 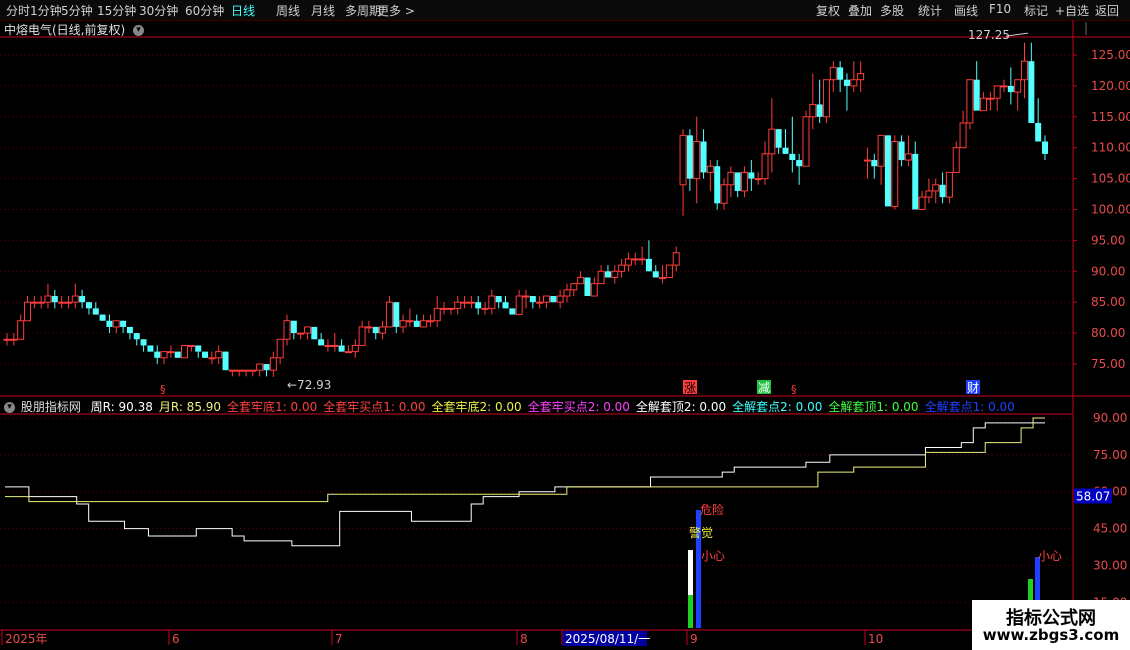 I want to click on x-axis-label: 10, so click(x=875, y=639).